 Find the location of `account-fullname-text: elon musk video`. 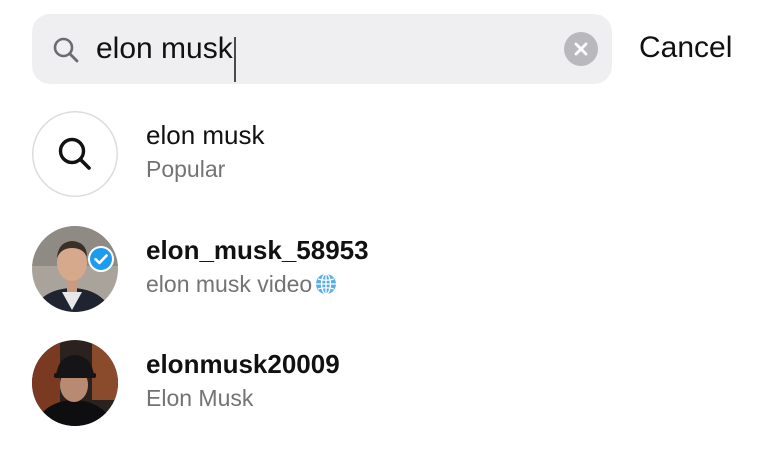

account-fullname-text: elon musk video is located at coordinates (229, 284).